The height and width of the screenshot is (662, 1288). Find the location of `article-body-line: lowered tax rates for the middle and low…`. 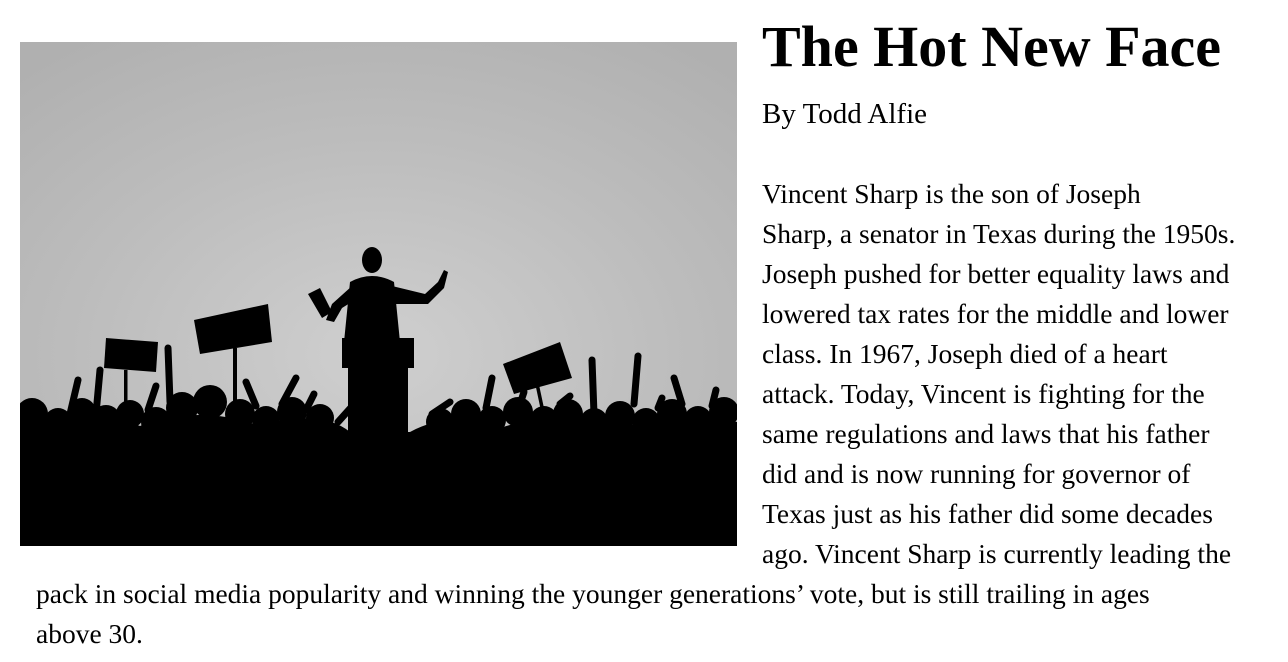

article-body-line: lowered tax rates for the middle and low… is located at coordinates (995, 313).